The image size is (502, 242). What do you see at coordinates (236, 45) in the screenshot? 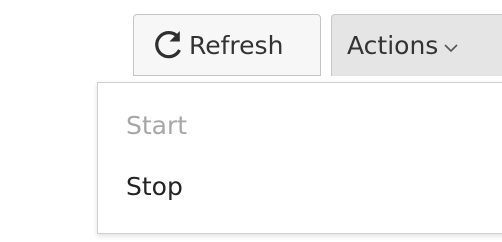
I see `refresh-button-label: Refresh` at bounding box center [236, 45].